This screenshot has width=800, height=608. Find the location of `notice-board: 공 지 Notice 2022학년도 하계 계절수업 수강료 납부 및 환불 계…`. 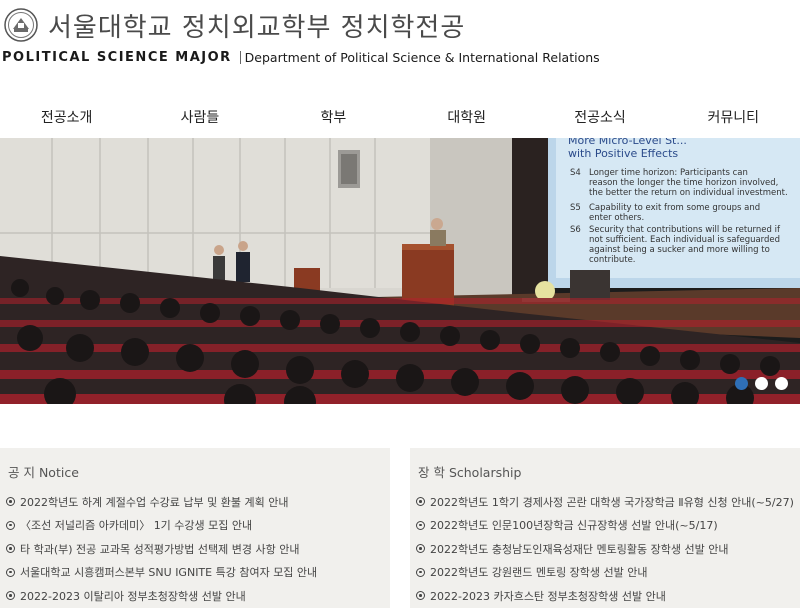

notice-board: 공 지 Notice 2022학년도 하계 계절수업 수강료 납부 및 환불 계… is located at coordinates (195, 528).